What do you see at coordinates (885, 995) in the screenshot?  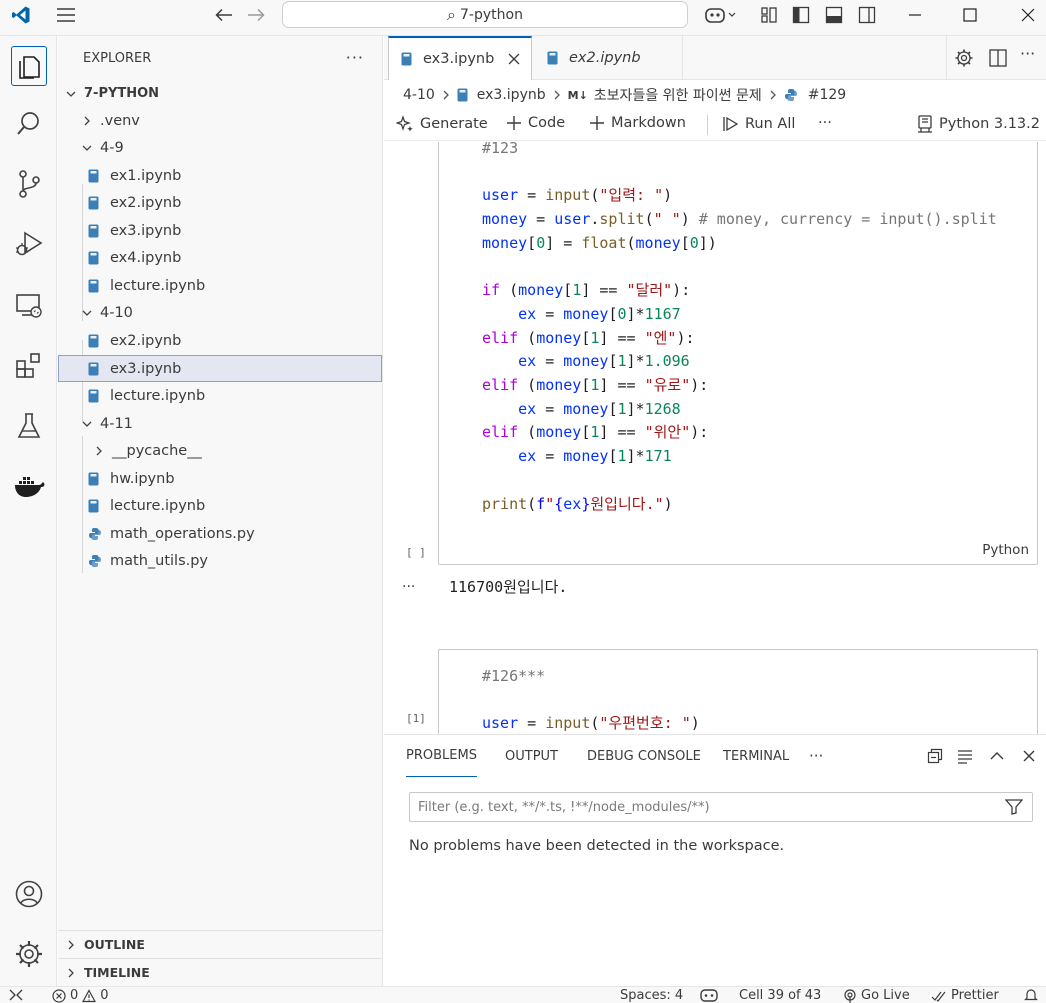 I see `go-live-label: Go Live` at bounding box center [885, 995].